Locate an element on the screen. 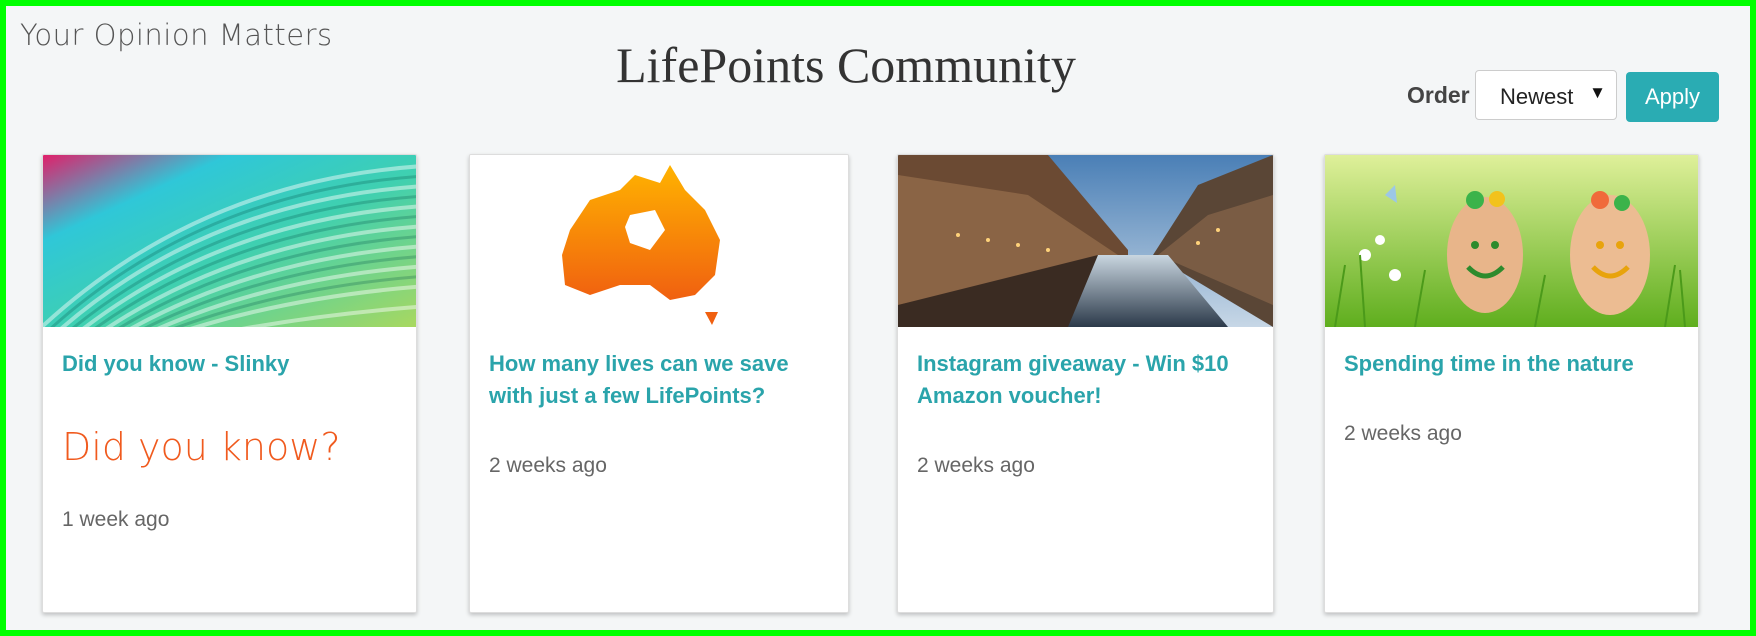  card-title-link: Spending time in the nature is located at coordinates (1513, 364).